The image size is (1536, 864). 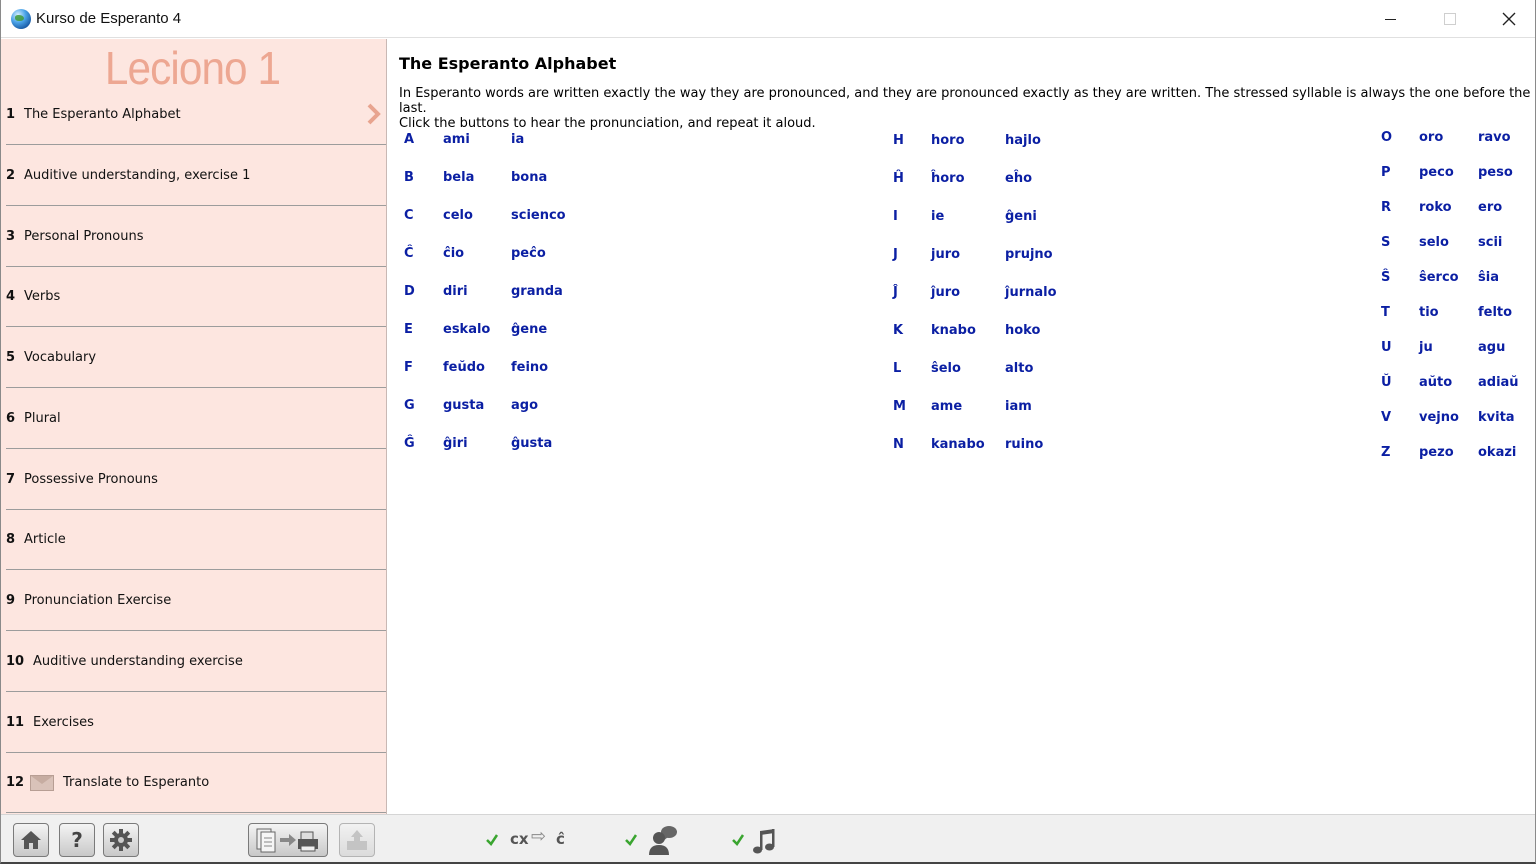 What do you see at coordinates (408, 329) in the screenshot?
I see `alphabet-letter-button: E` at bounding box center [408, 329].